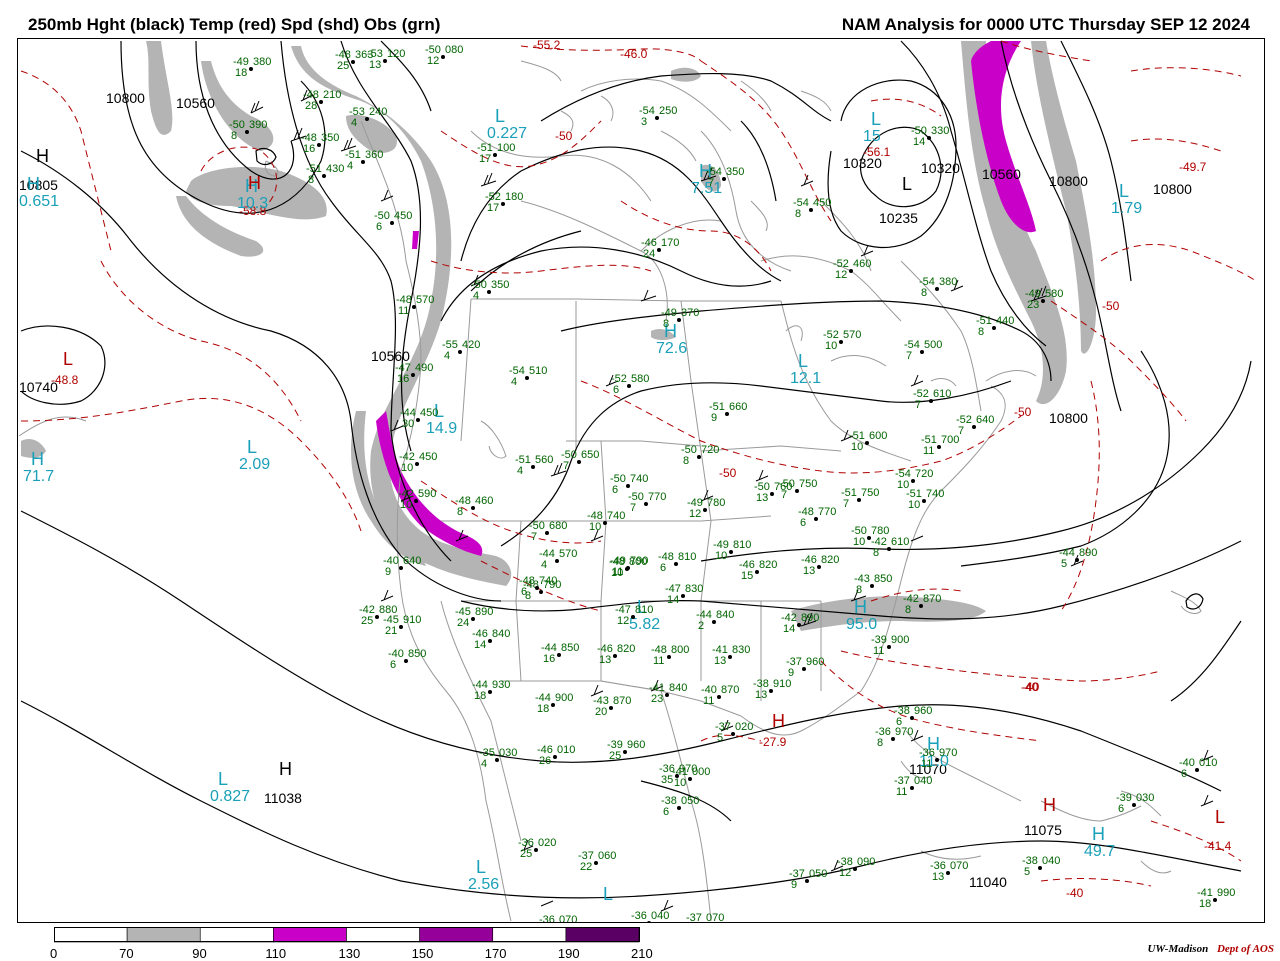  What do you see at coordinates (701, 772) in the screenshot?
I see `obs-height: 000` at bounding box center [701, 772].